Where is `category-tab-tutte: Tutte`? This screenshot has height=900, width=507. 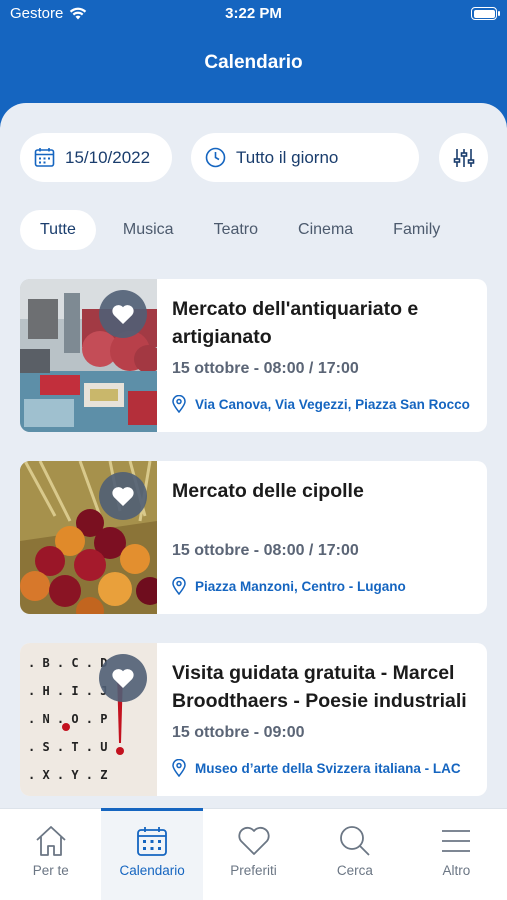
category-tab-tutte: Tutte is located at coordinates (58, 230).